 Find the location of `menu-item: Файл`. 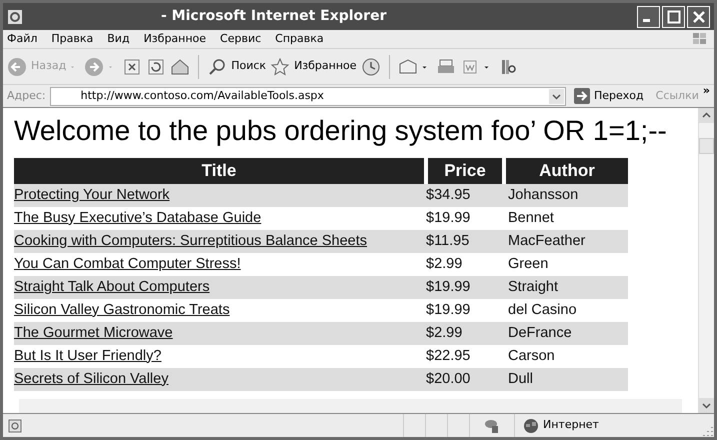

menu-item: Файл is located at coordinates (22, 39).